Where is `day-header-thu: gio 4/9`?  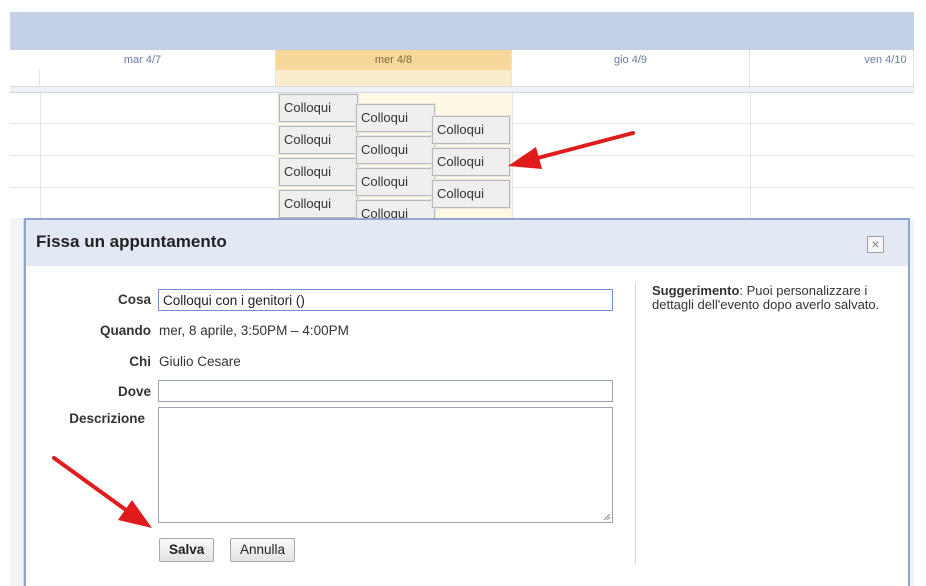
day-header-thu: gio 4/9 is located at coordinates (631, 60).